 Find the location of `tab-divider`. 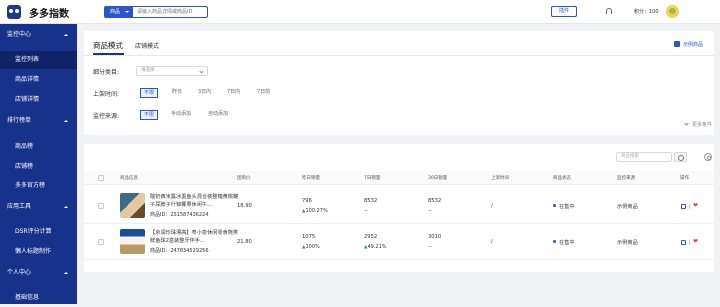

tab-divider is located at coordinates (399, 55).